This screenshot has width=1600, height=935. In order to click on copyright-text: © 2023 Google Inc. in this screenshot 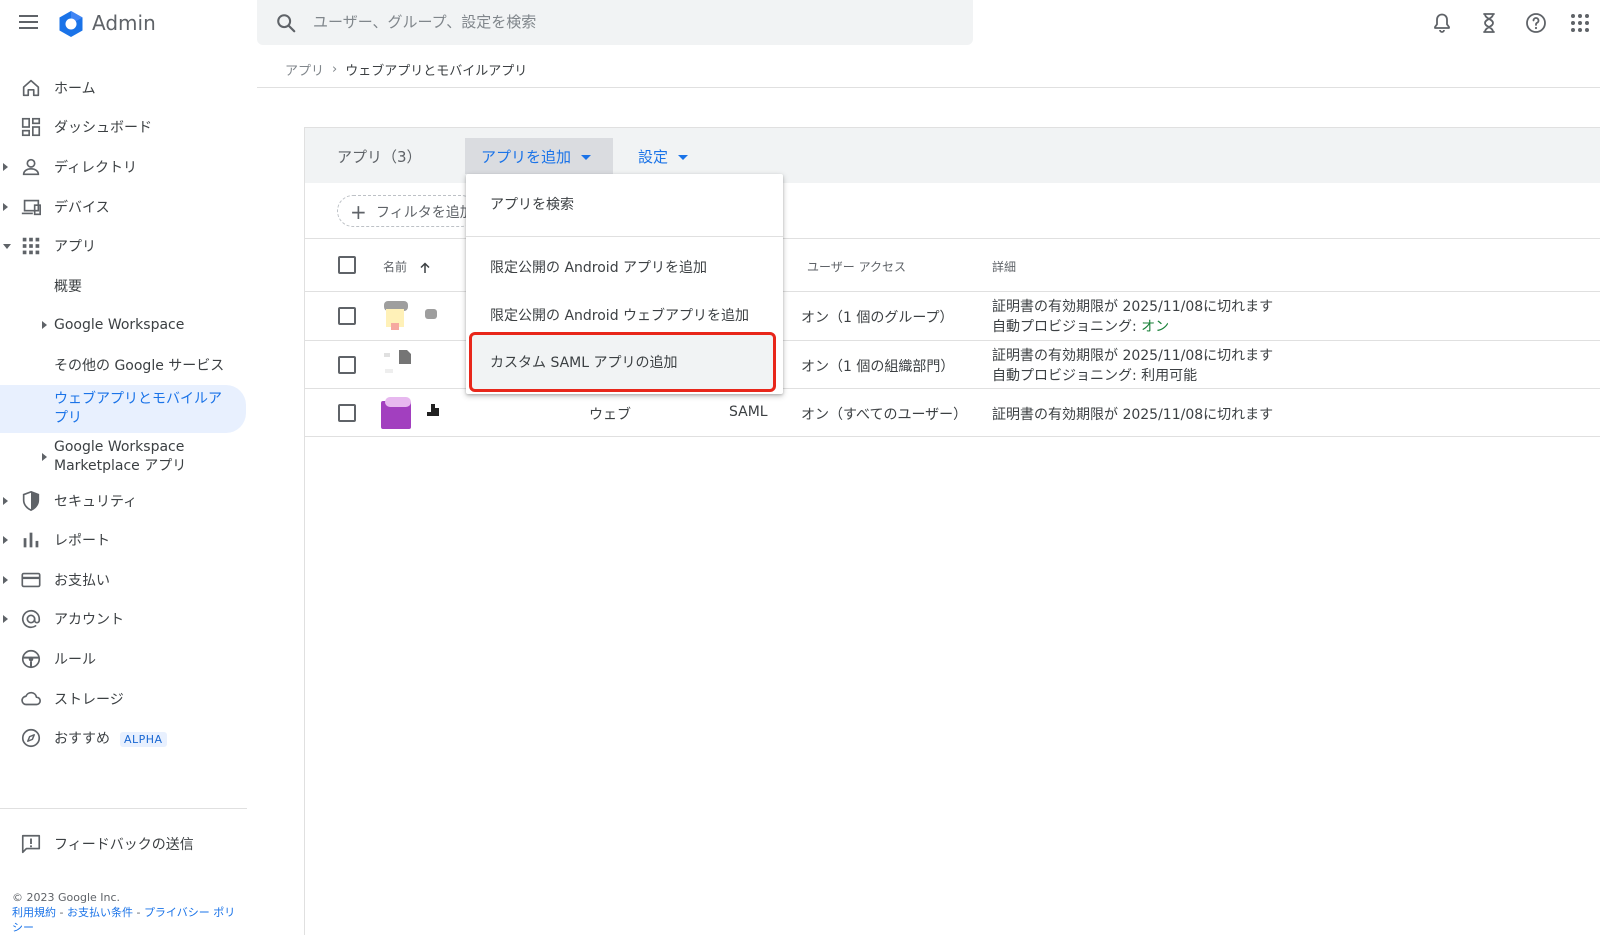, I will do `click(66, 897)`.